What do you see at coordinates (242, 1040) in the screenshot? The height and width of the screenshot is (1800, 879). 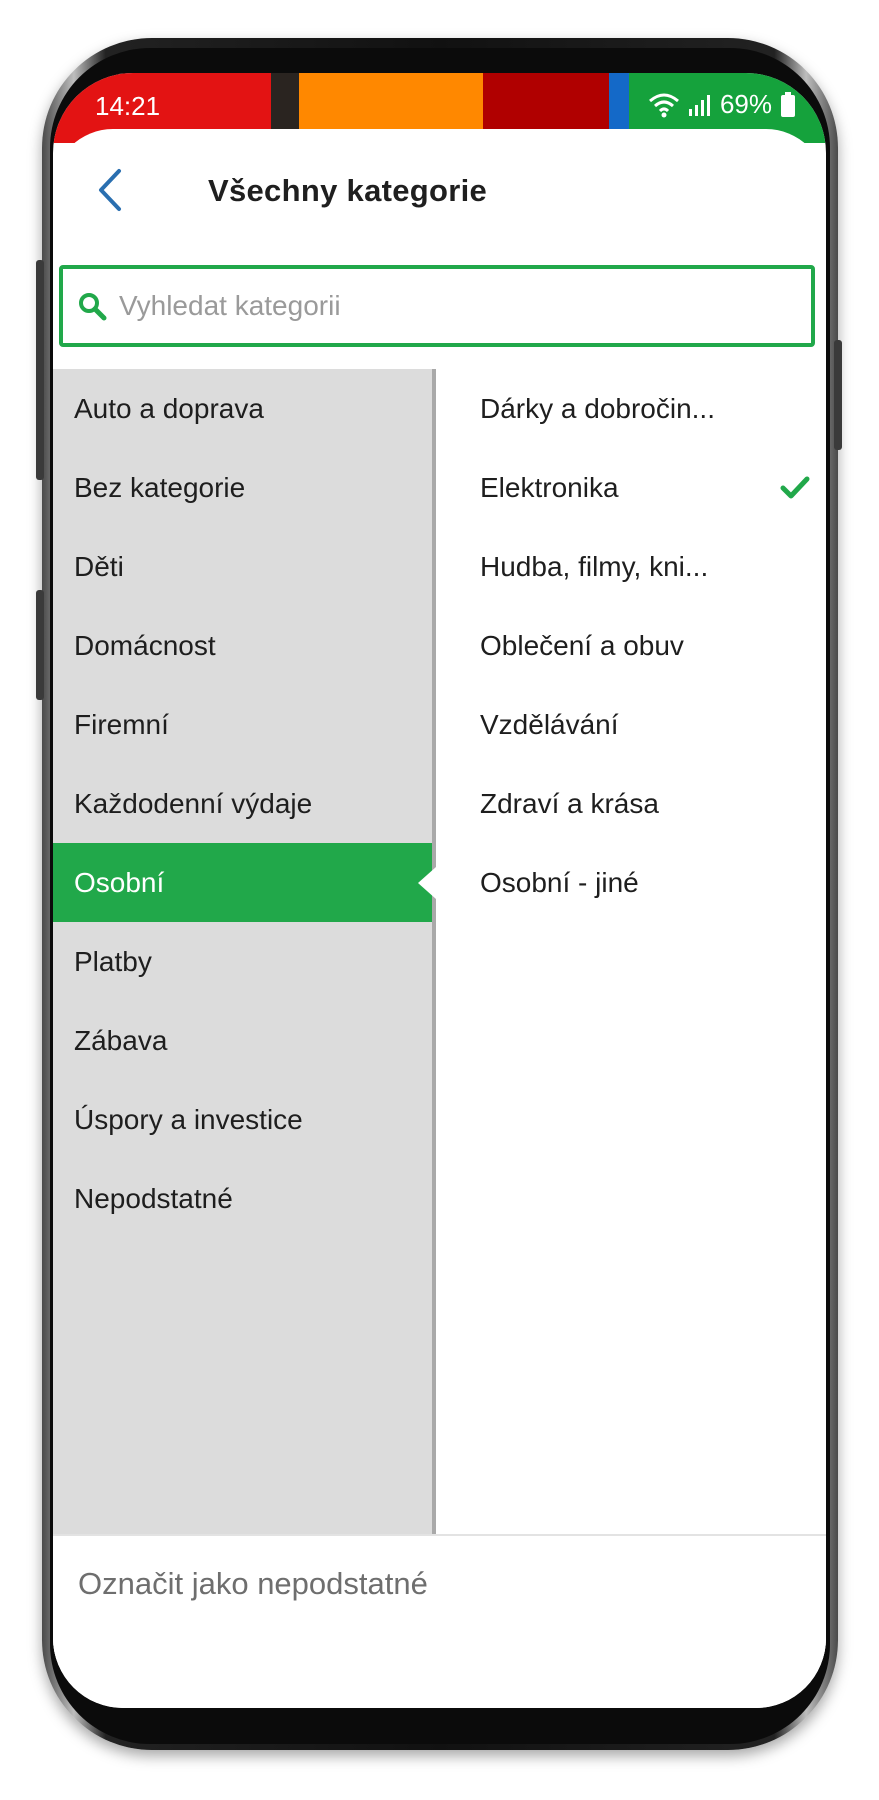 I see `category-item: Zábava` at bounding box center [242, 1040].